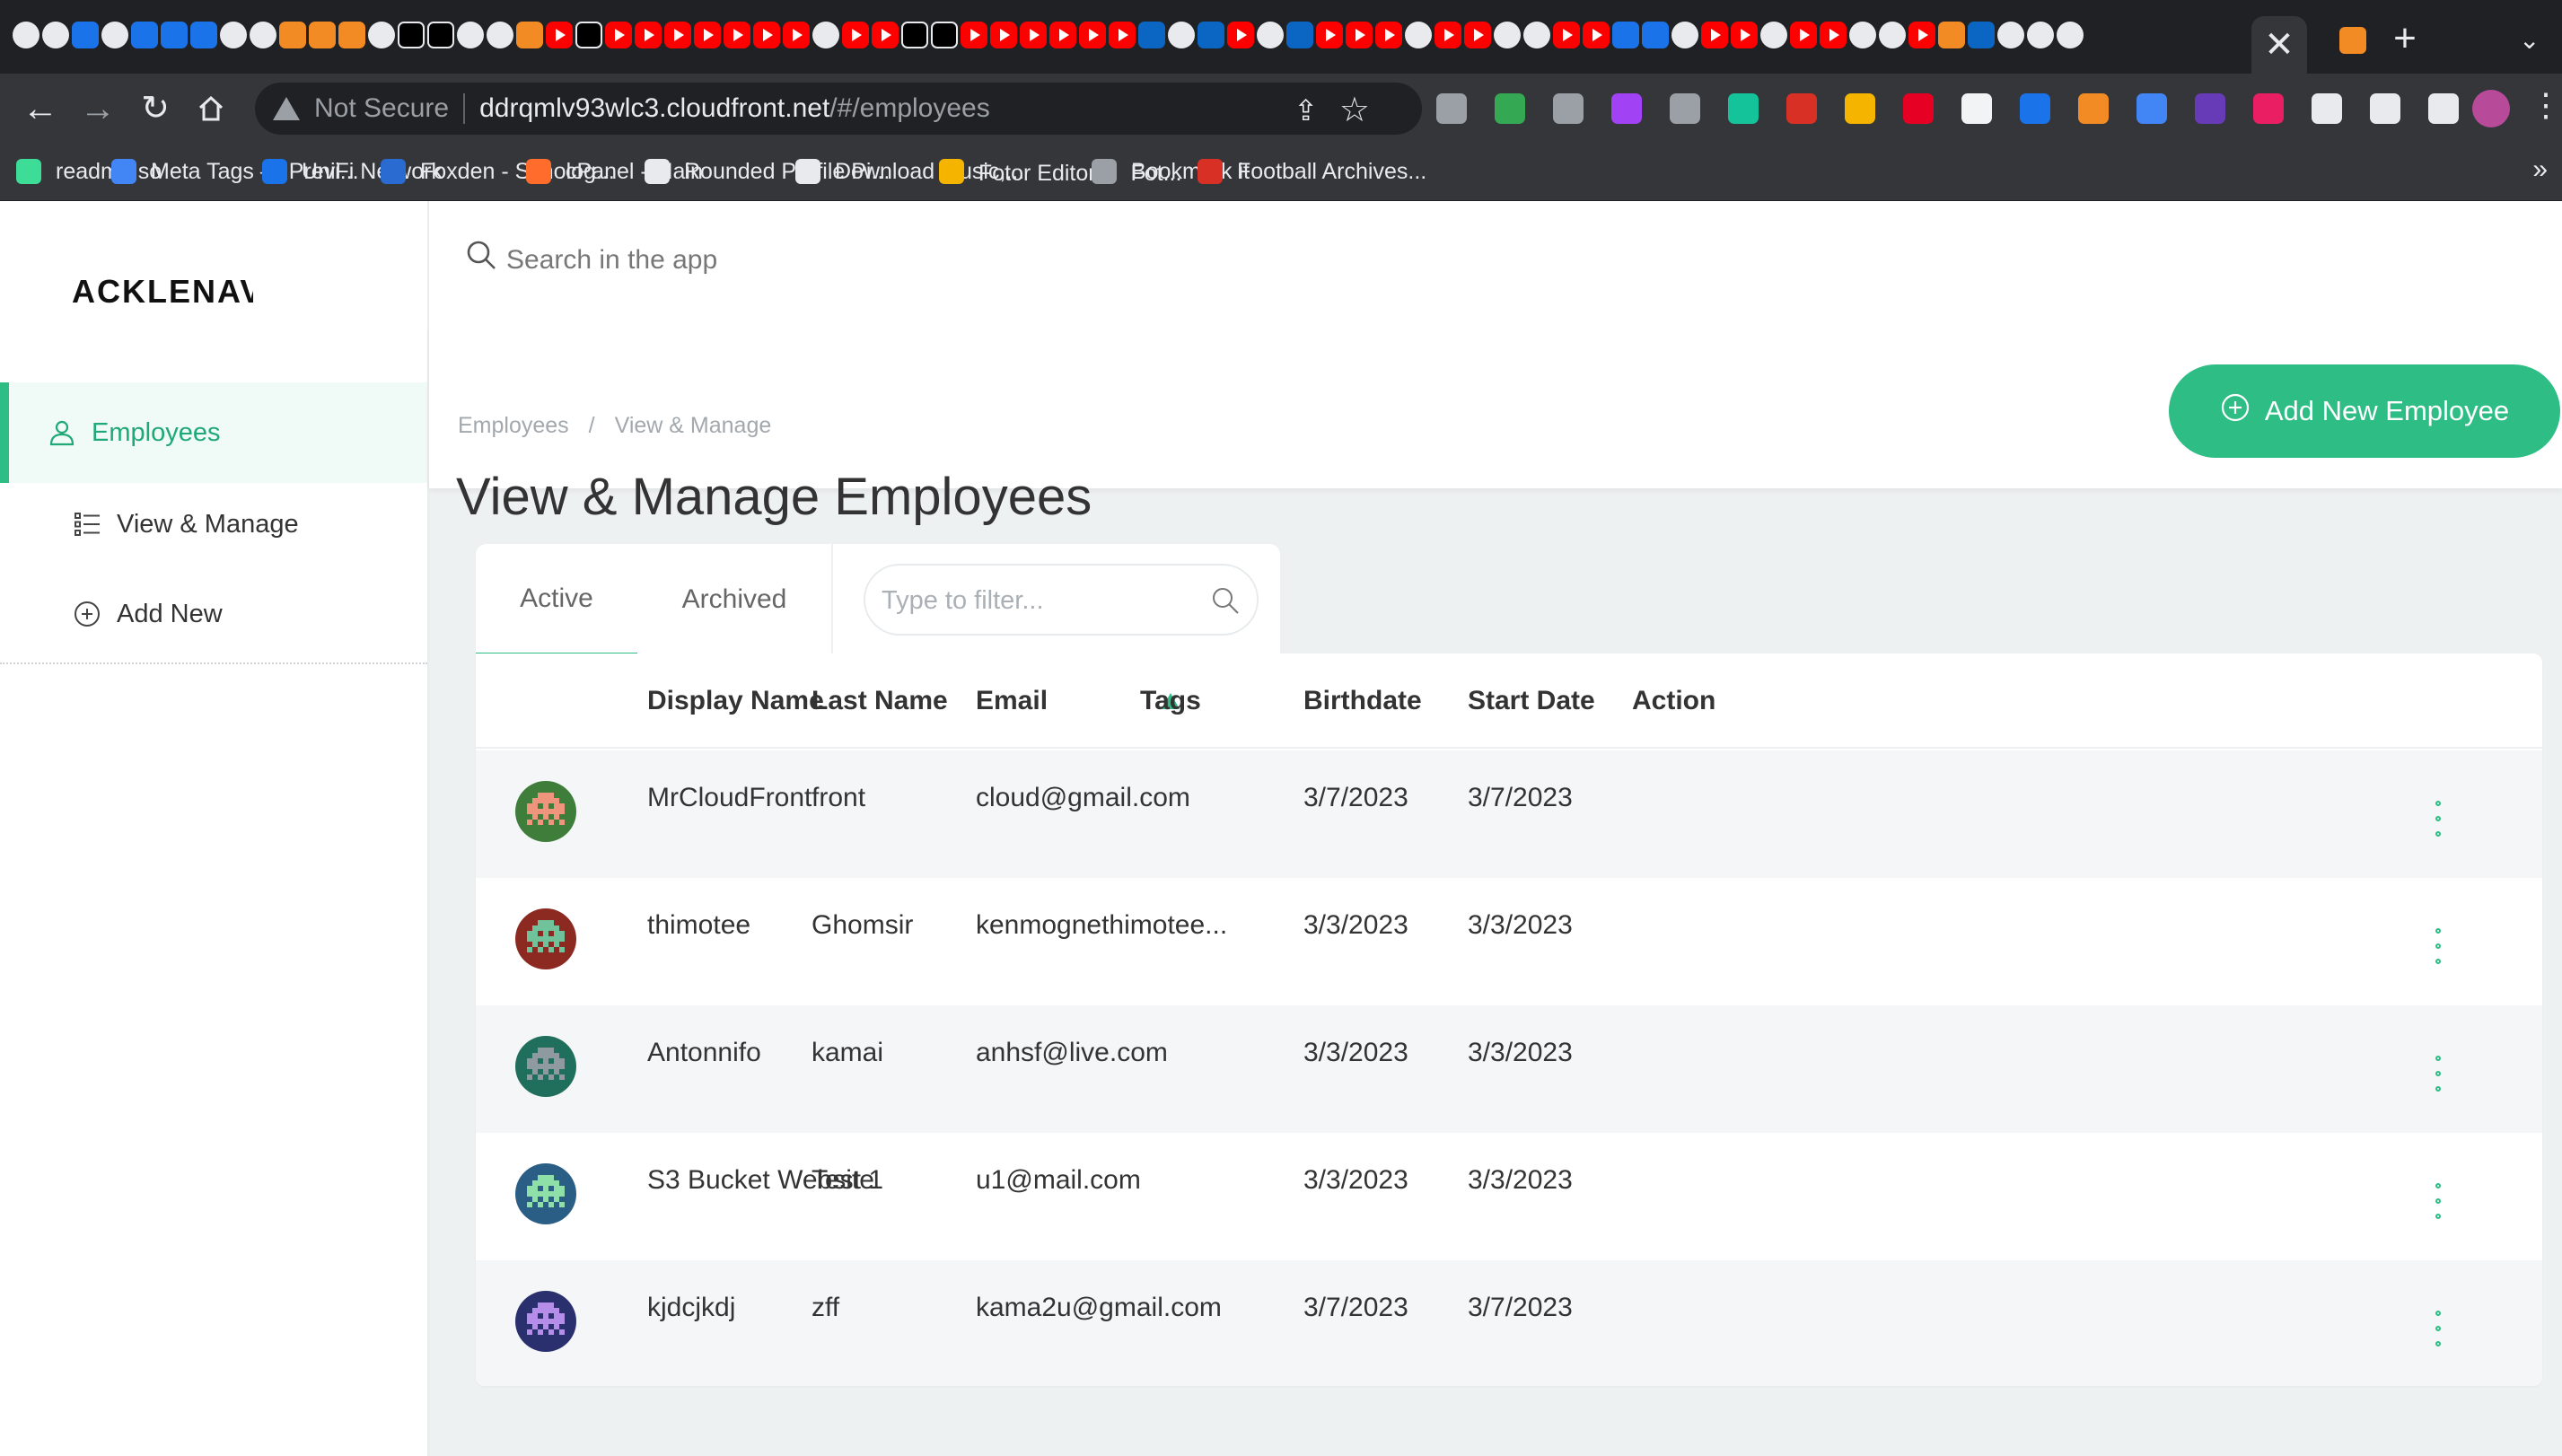  What do you see at coordinates (513, 426) in the screenshot?
I see `breadcrumb-employees: Employees` at bounding box center [513, 426].